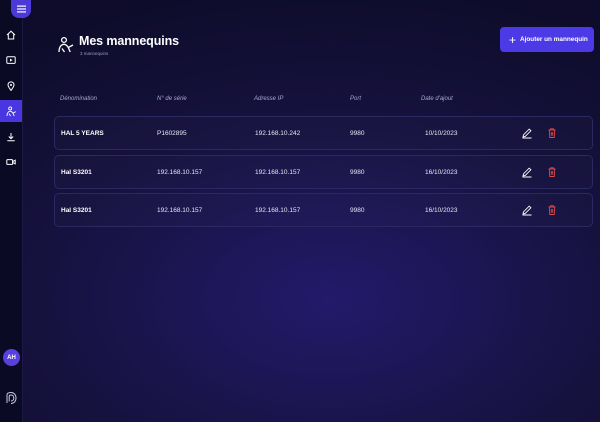  I want to click on sidebar-item-location, so click(11, 86).